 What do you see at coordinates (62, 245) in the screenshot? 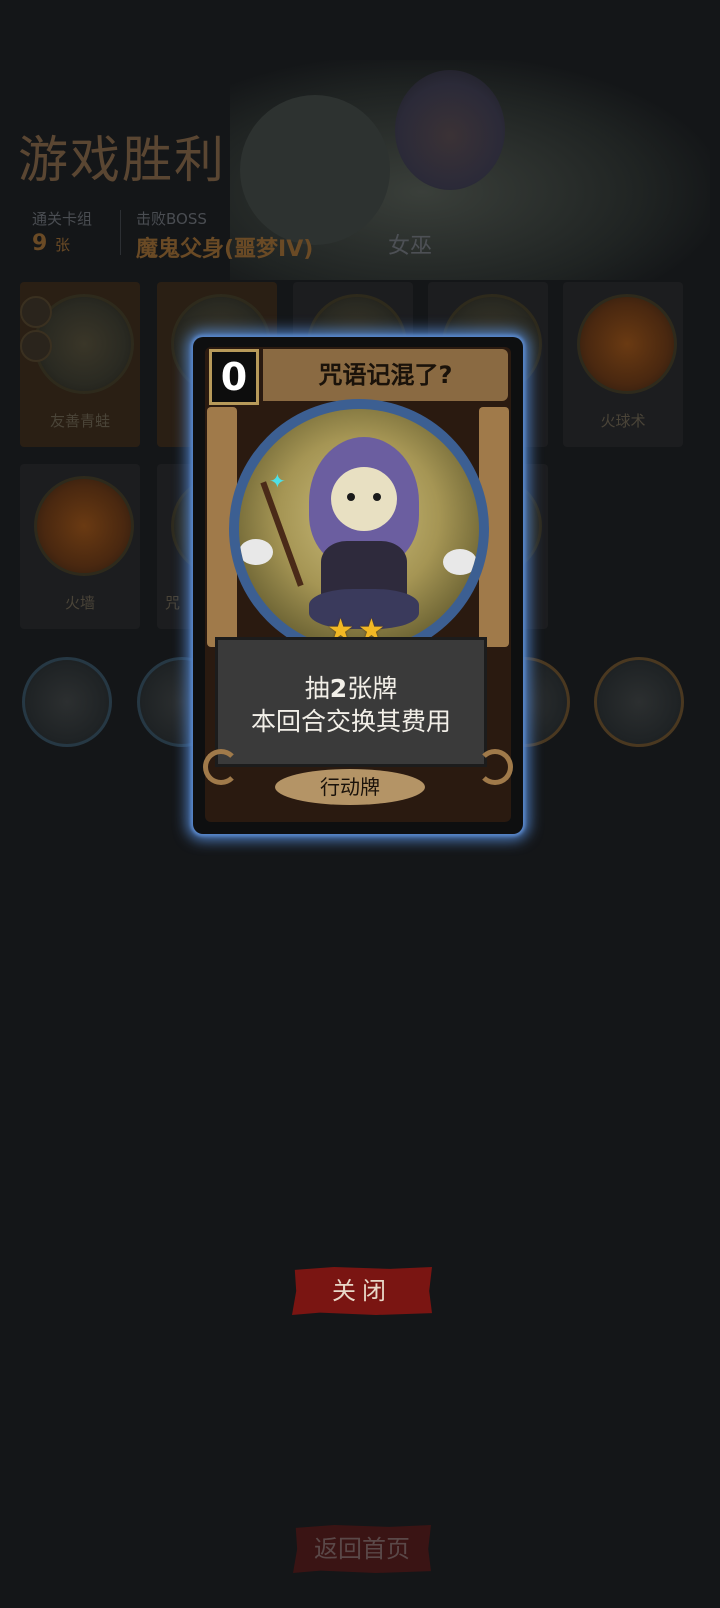
I see `deck-unit: 张` at bounding box center [62, 245].